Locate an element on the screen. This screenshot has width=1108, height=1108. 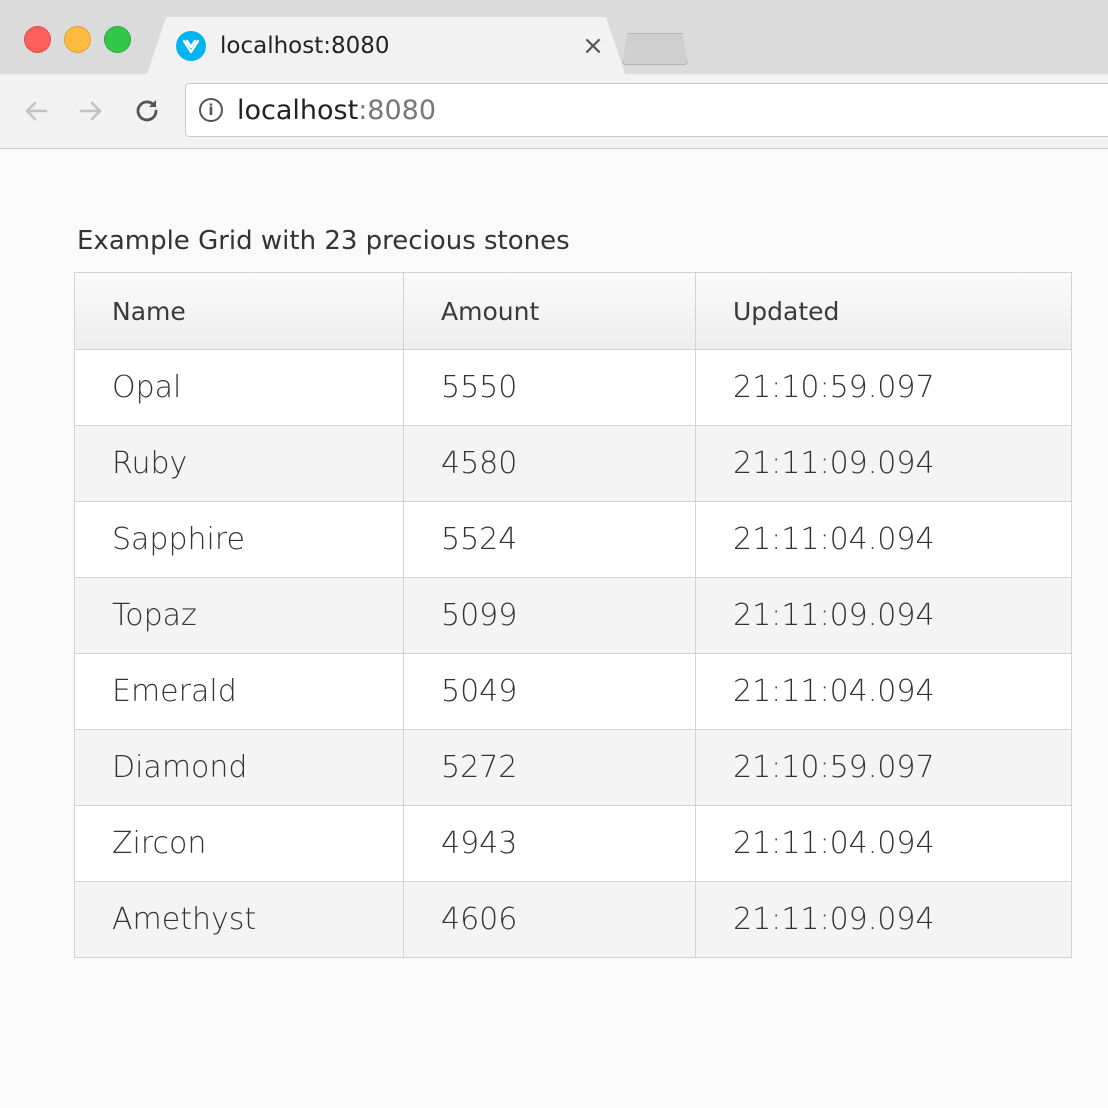
tab-close-icon: × is located at coordinates (593, 46).